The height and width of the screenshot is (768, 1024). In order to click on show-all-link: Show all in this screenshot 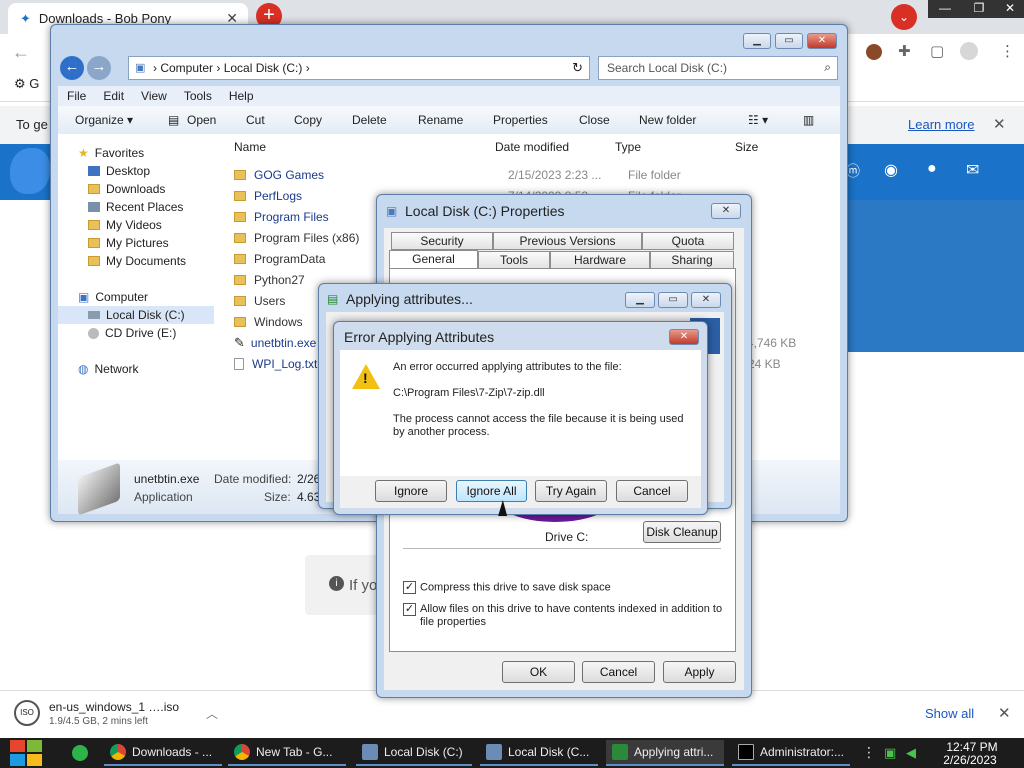, I will do `click(949, 713)`.